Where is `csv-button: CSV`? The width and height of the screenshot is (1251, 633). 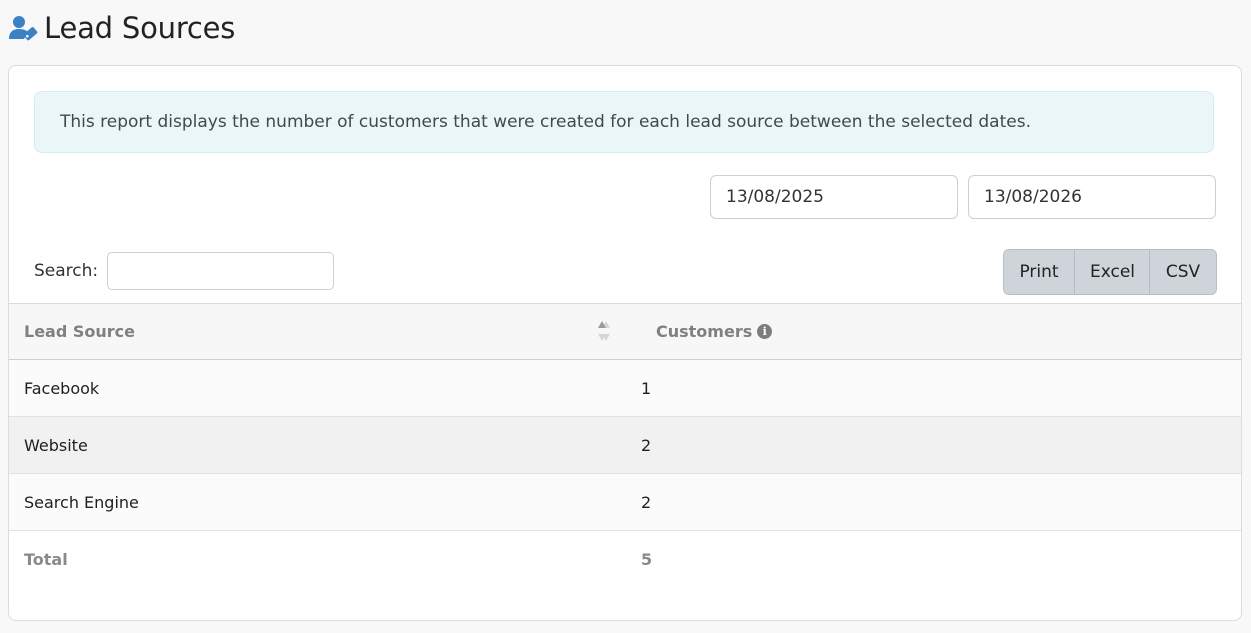
csv-button: CSV is located at coordinates (1183, 272).